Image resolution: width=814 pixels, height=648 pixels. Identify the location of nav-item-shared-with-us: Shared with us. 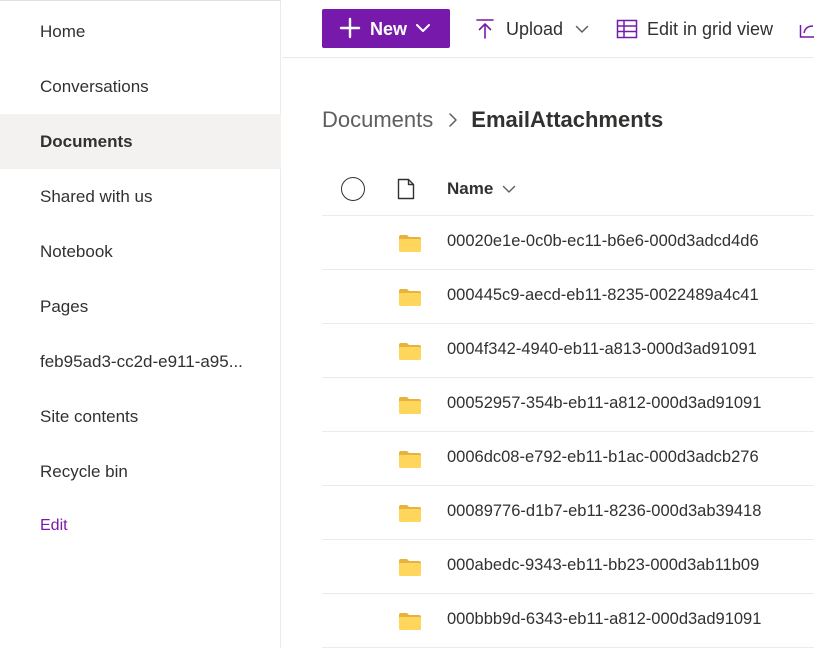
(140, 196).